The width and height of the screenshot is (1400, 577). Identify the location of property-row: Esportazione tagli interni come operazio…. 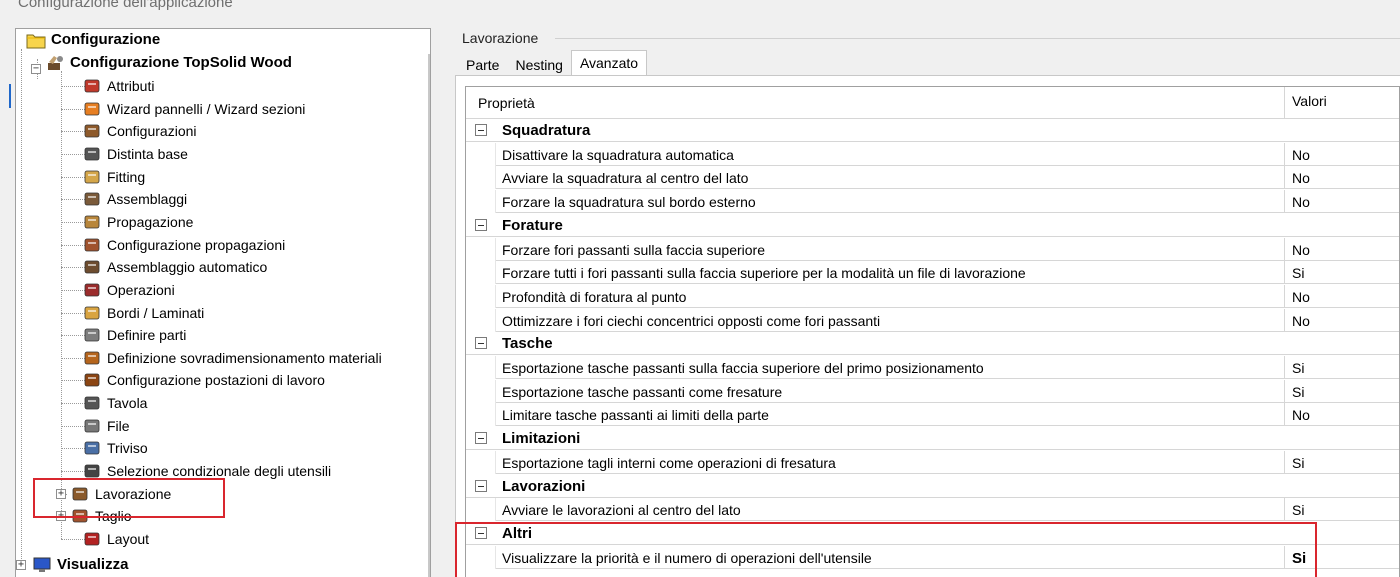
(932, 462).